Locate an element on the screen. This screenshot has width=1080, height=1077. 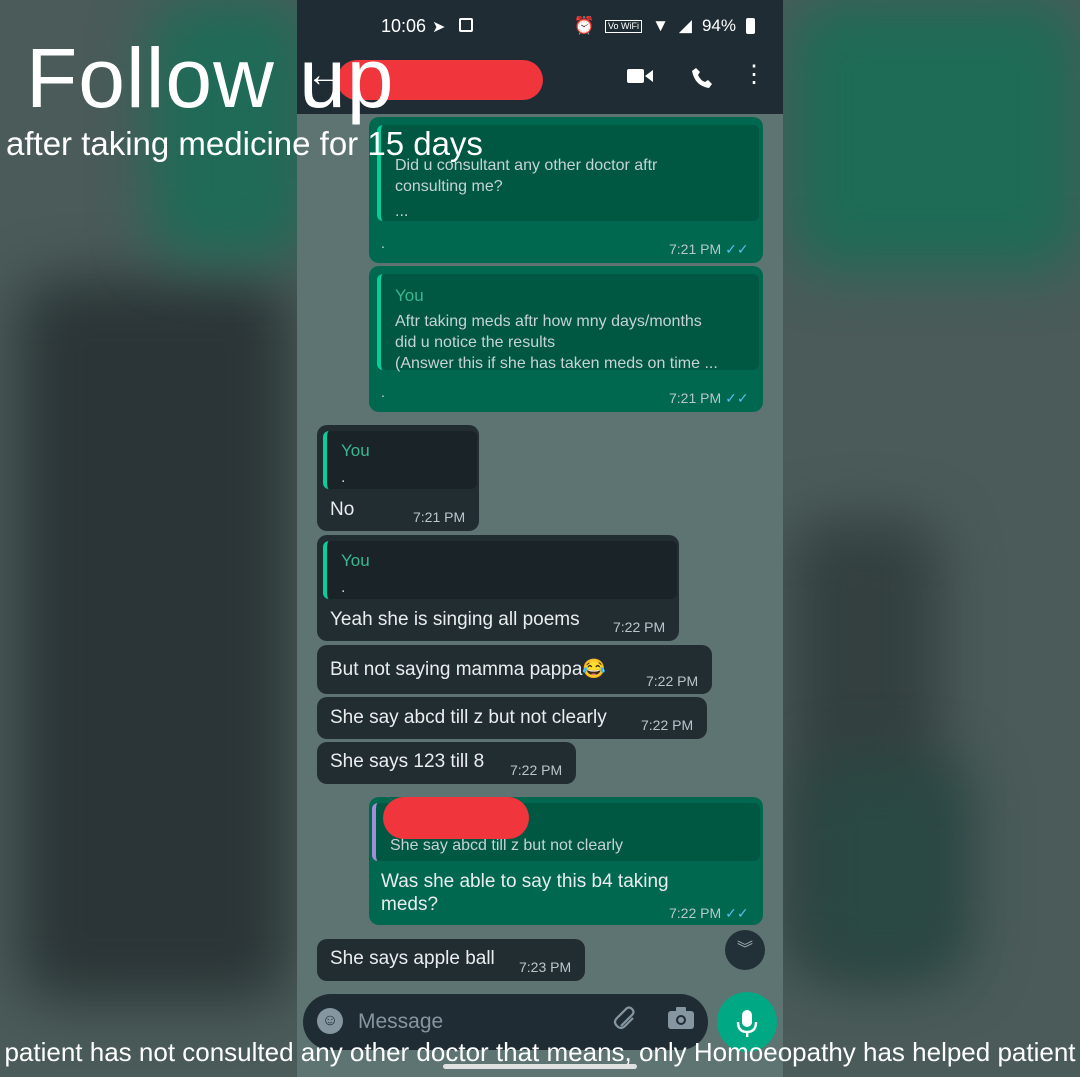
message-bubble-incoming: But not saying mamma pappa😂 7:22 PM is located at coordinates (514, 669).